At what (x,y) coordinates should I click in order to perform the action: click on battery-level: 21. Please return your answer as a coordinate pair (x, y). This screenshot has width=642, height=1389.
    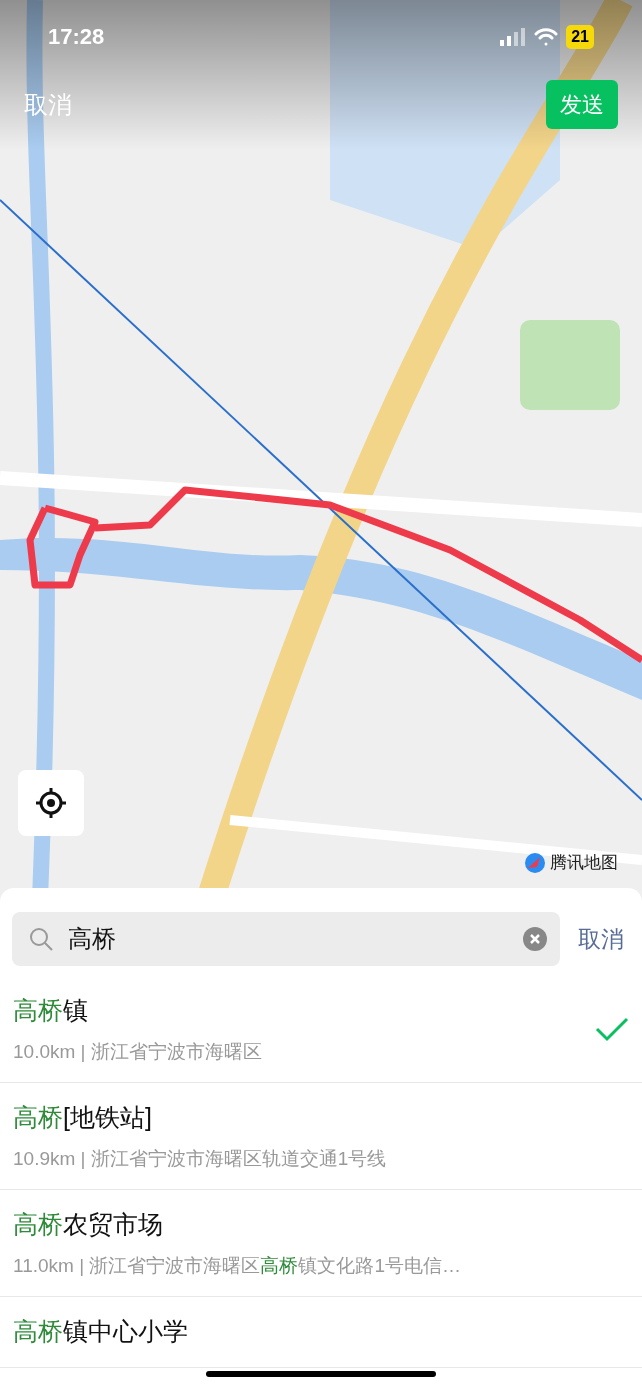
    Looking at the image, I should click on (580, 36).